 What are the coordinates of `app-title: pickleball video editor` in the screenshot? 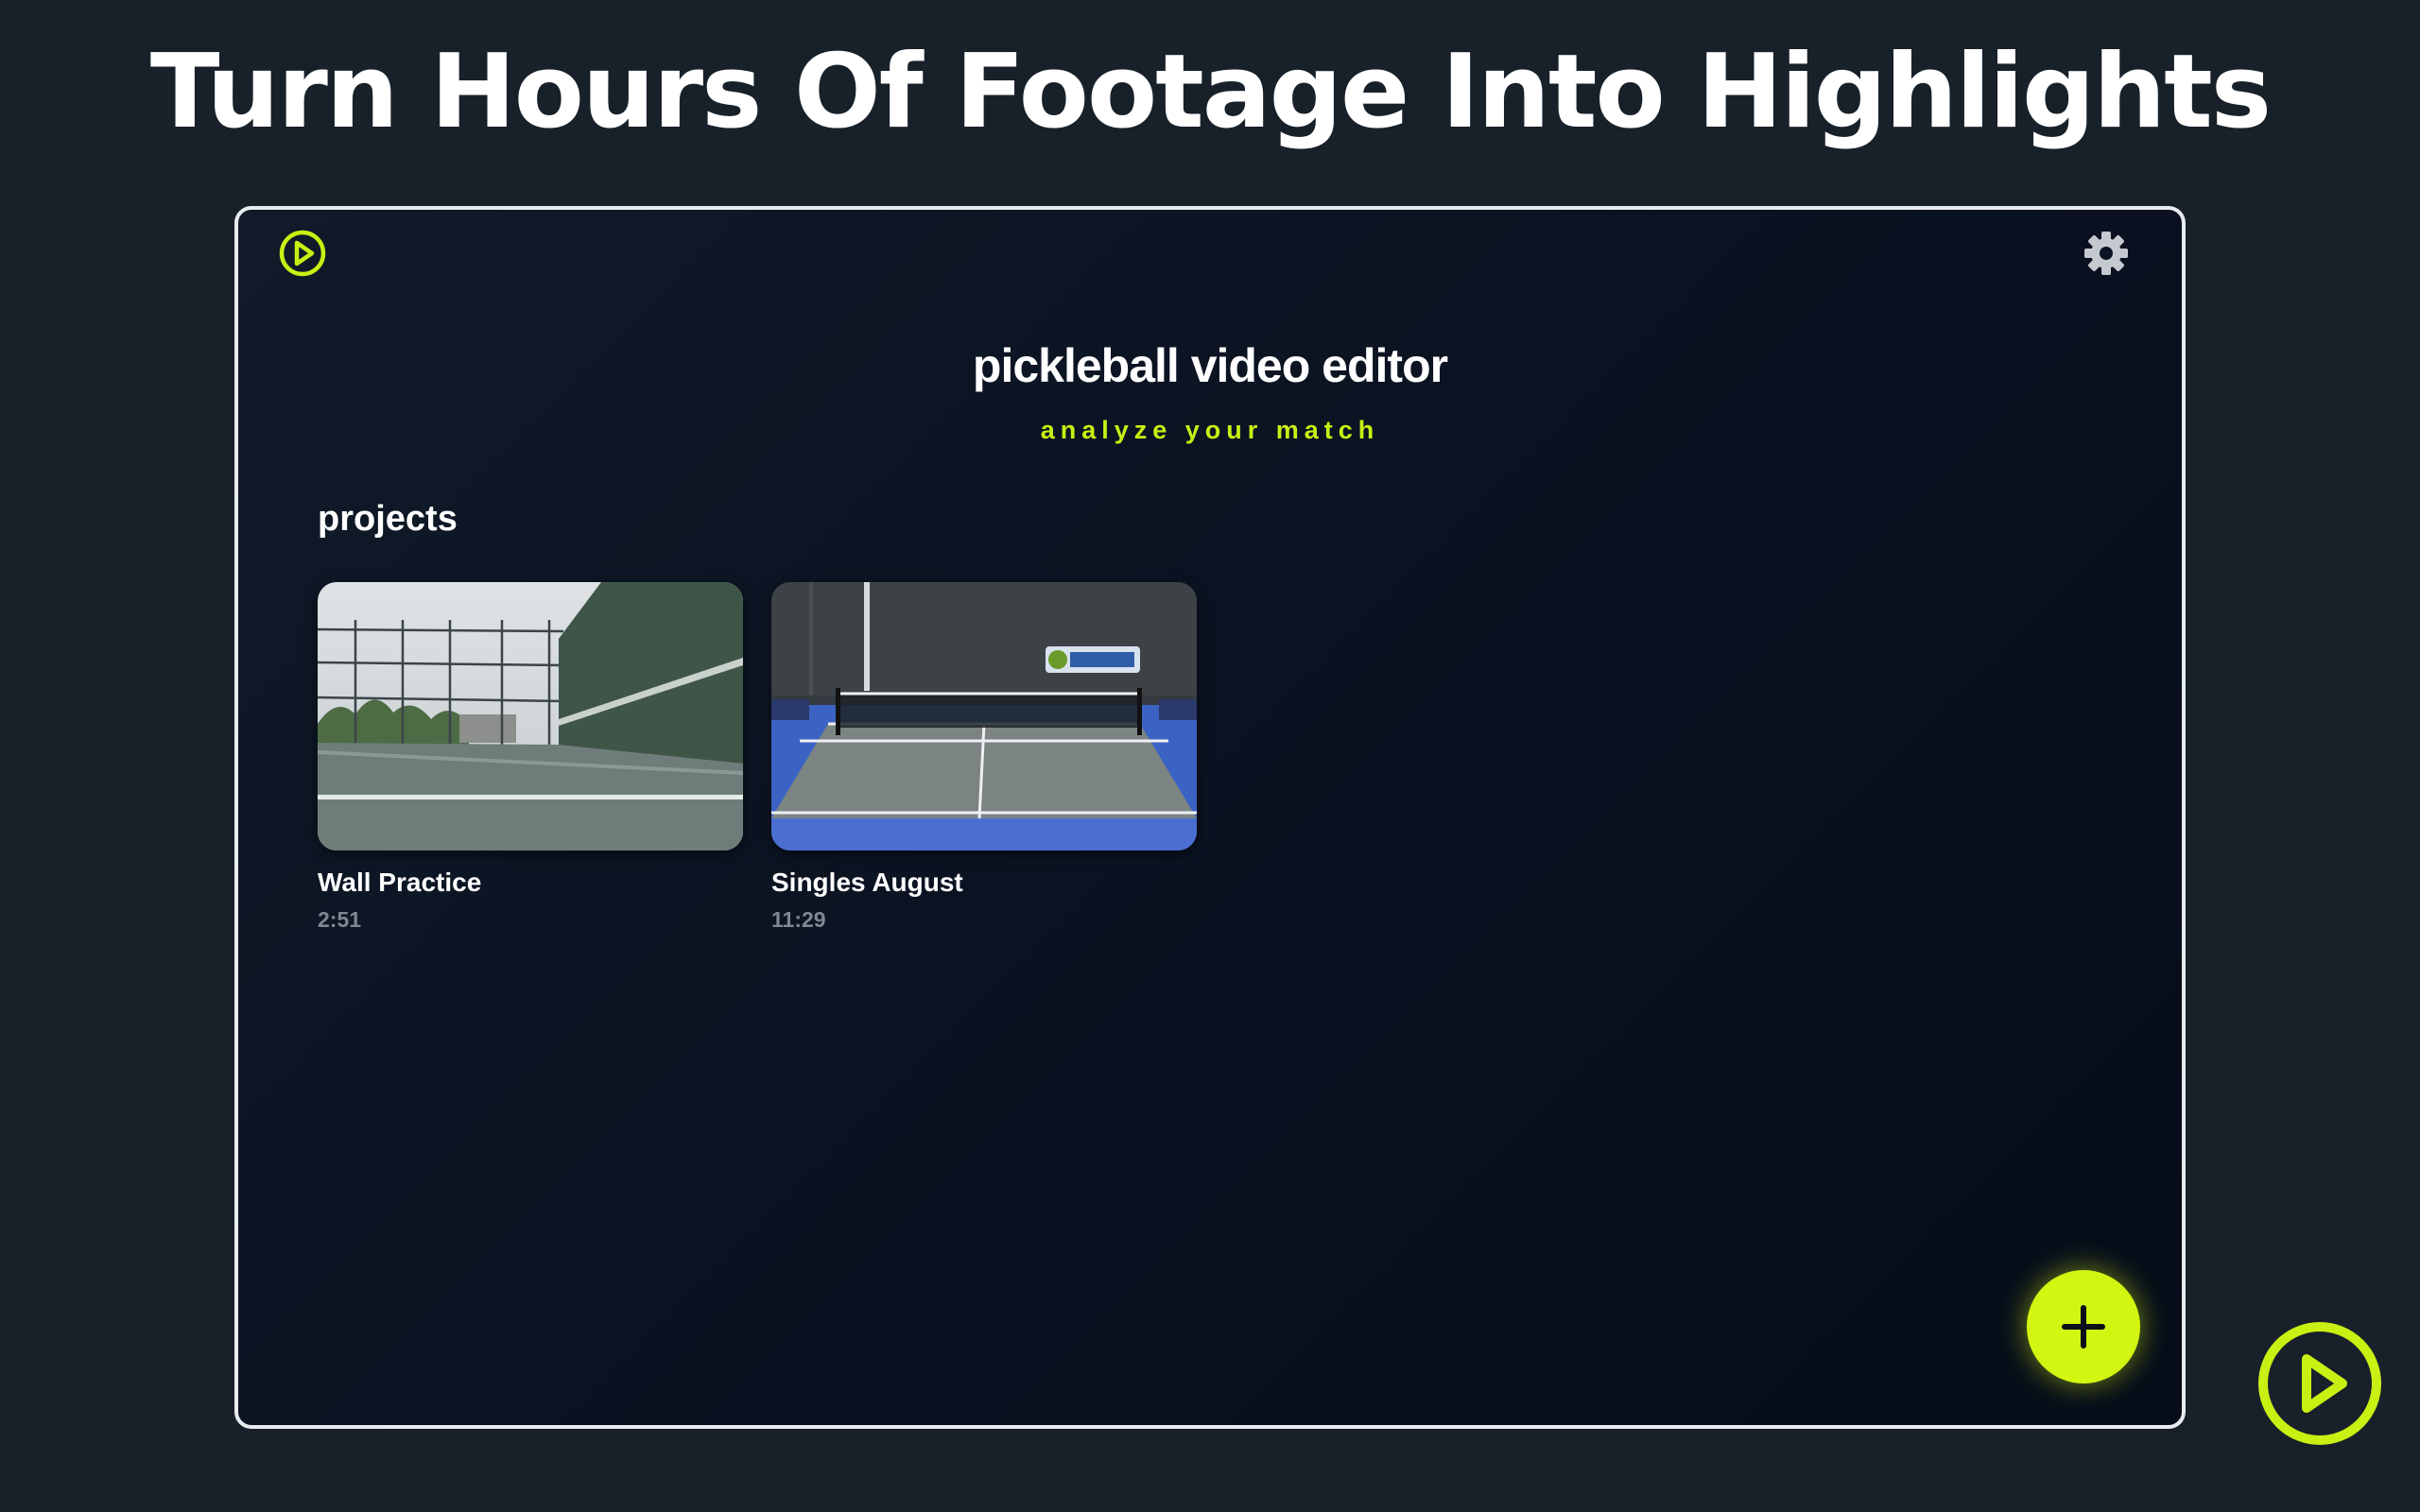 It's located at (1210, 365).